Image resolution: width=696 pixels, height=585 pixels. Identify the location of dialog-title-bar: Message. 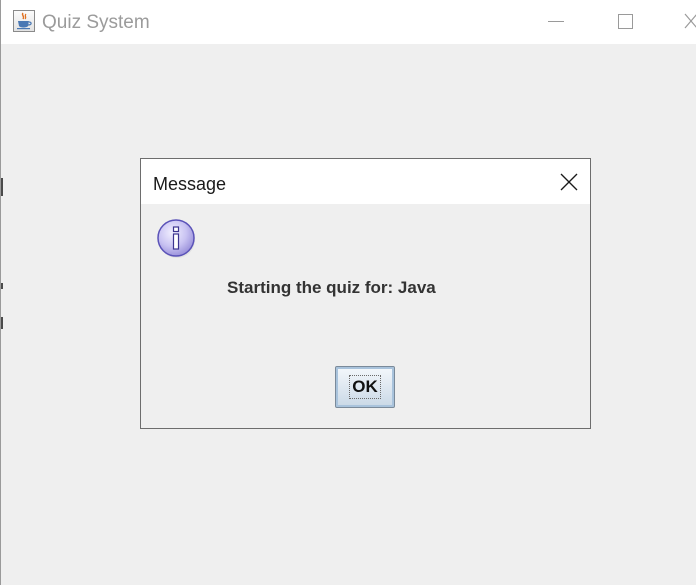
(365, 181).